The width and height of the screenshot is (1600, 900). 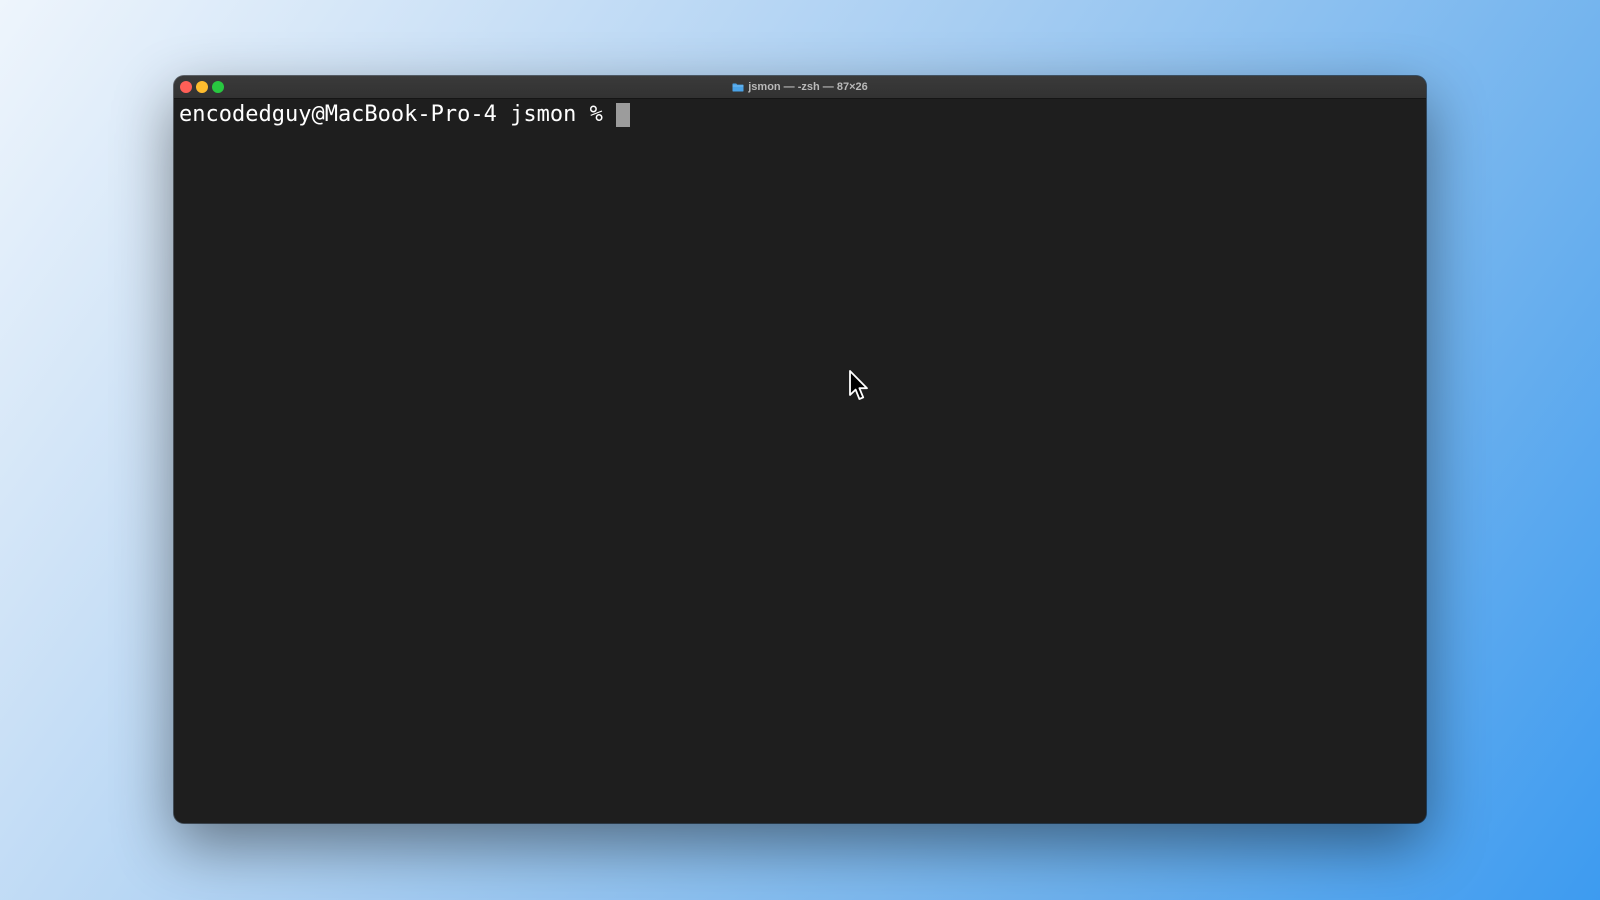 I want to click on prompt-line: encodedguy@MacBook-Pro-4 jsmon %, so click(x=405, y=115).